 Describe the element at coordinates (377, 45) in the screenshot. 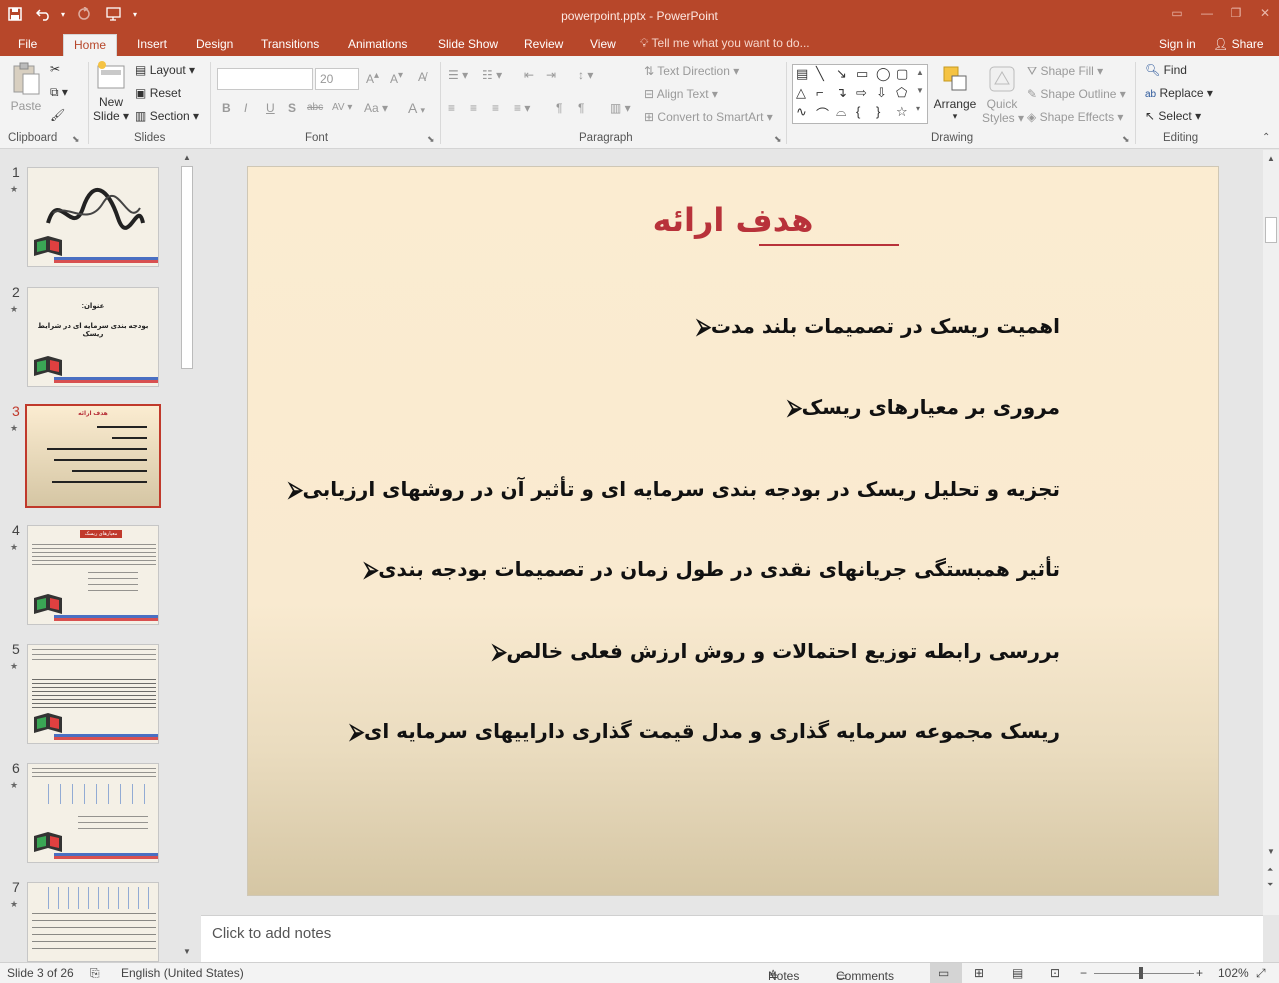

I see `tab-animations: Animations` at that location.